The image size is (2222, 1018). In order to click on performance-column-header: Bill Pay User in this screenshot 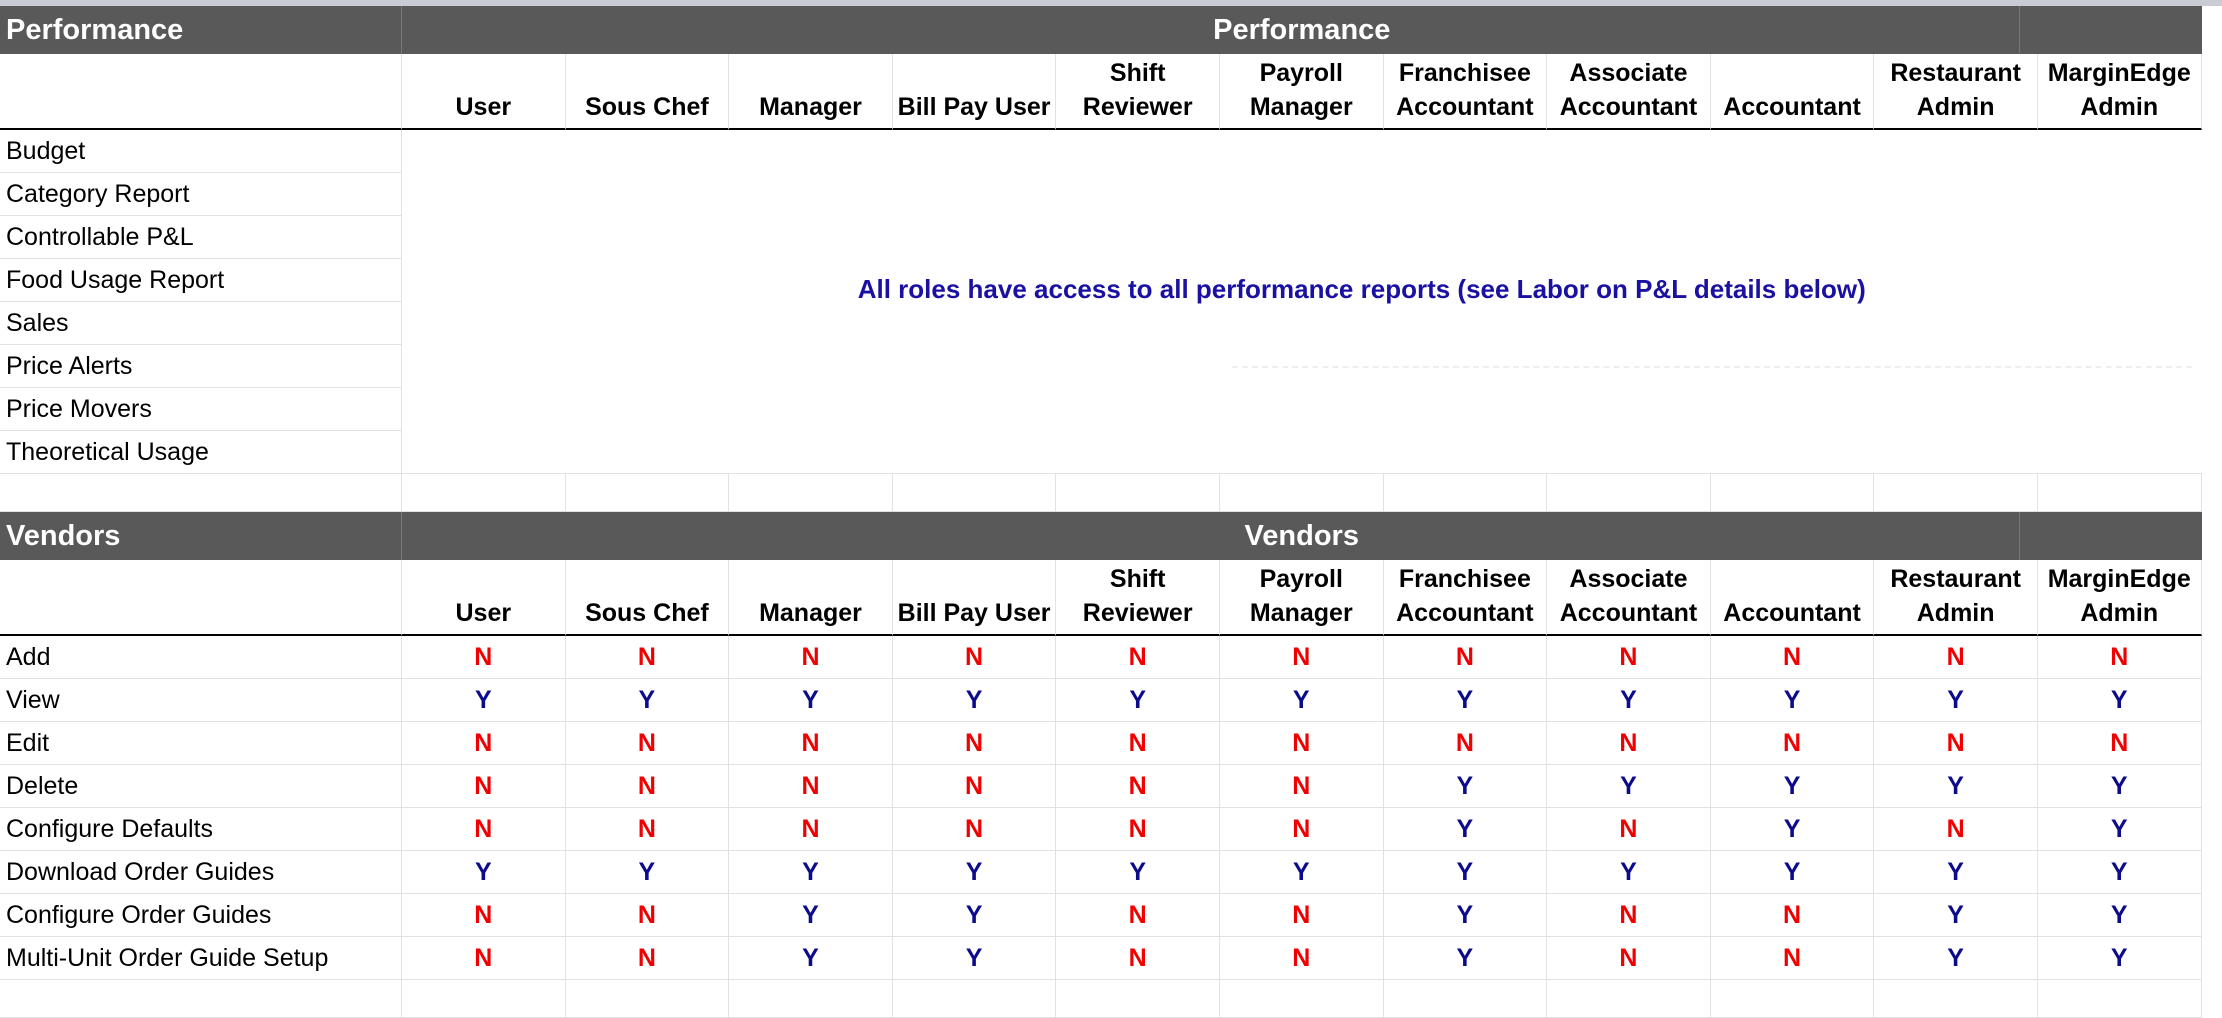, I will do `click(974, 92)`.